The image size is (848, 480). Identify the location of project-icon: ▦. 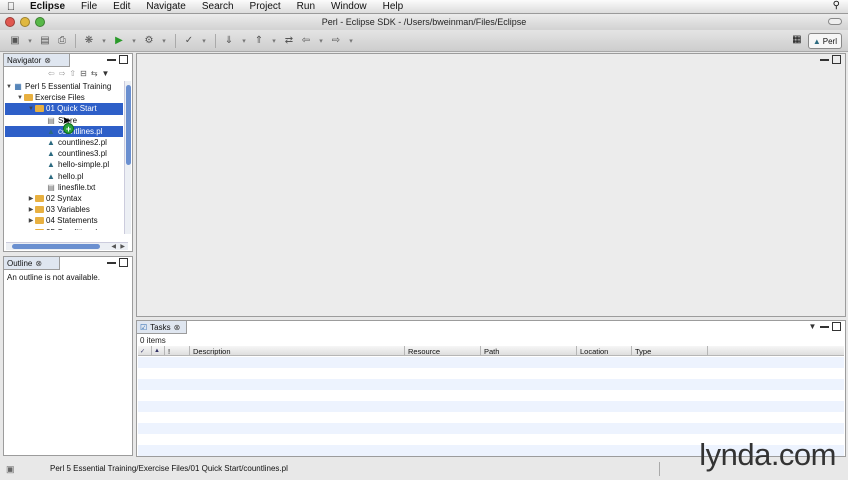
(18, 87).